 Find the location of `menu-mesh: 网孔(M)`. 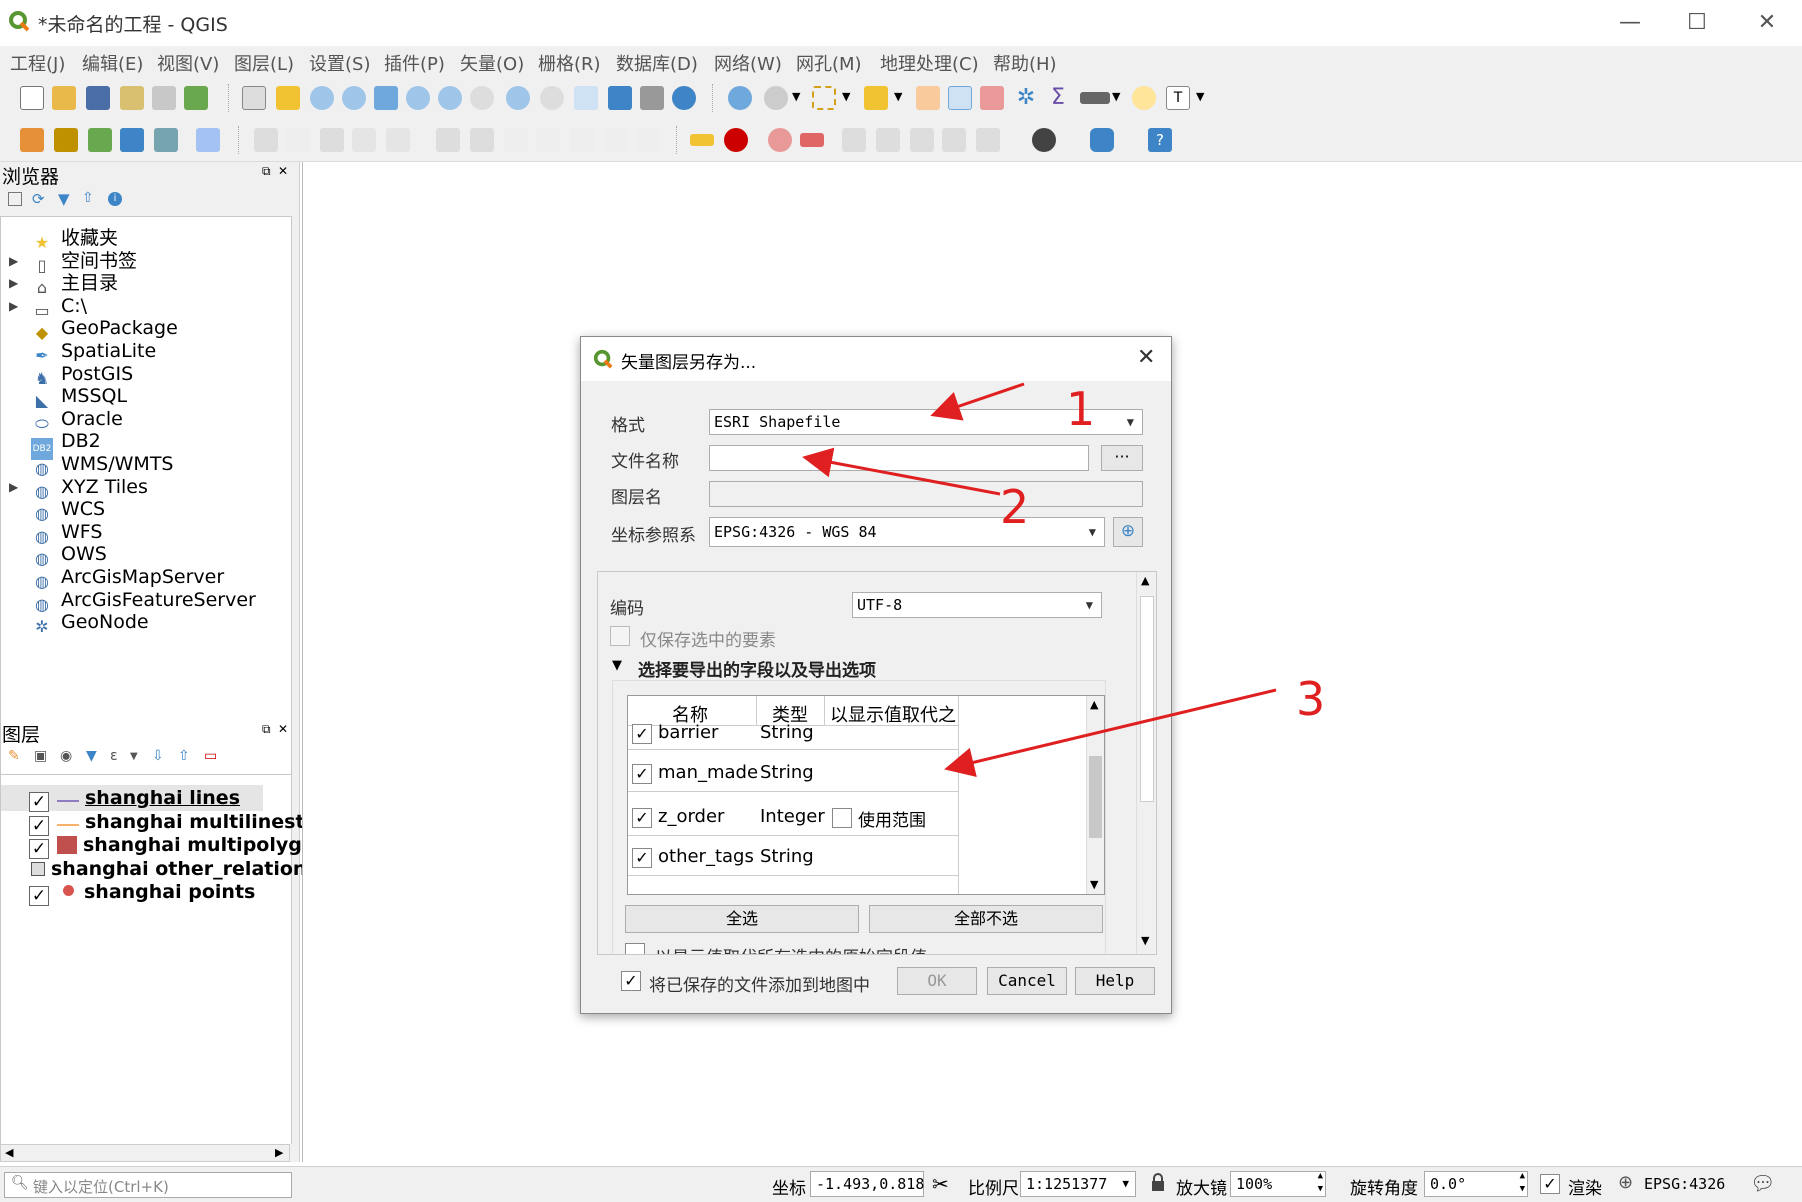

menu-mesh: 网孔(M) is located at coordinates (829, 63).